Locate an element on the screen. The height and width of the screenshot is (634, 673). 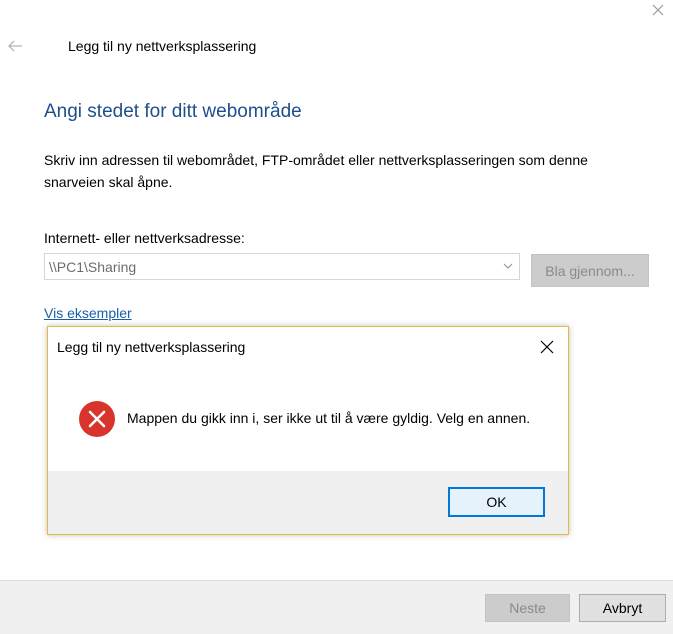
dialog-title: Legg til ny nettverksplassering is located at coordinates (151, 347).